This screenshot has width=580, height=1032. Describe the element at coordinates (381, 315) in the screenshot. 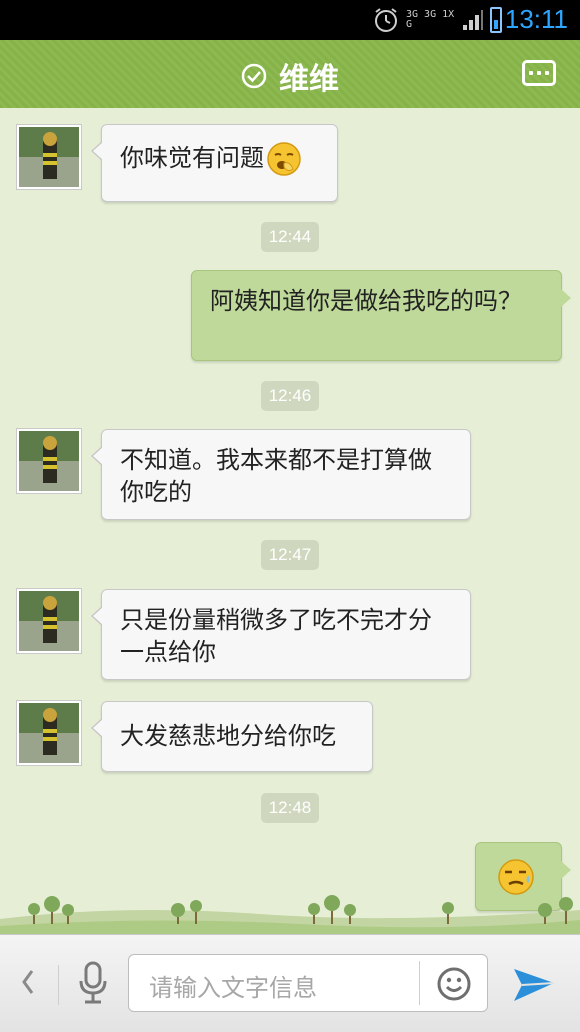

I see `message-bubble-outgoing: 阿姨知道你是做给我吃的吗？` at that location.